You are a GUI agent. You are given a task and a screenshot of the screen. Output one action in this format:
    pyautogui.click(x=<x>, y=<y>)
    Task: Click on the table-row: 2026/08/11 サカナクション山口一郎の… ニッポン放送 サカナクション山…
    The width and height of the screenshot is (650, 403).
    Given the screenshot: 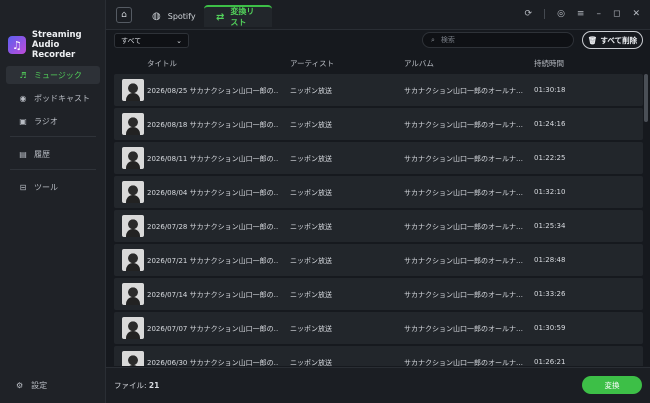 What is the action you would take?
    pyautogui.click(x=378, y=158)
    